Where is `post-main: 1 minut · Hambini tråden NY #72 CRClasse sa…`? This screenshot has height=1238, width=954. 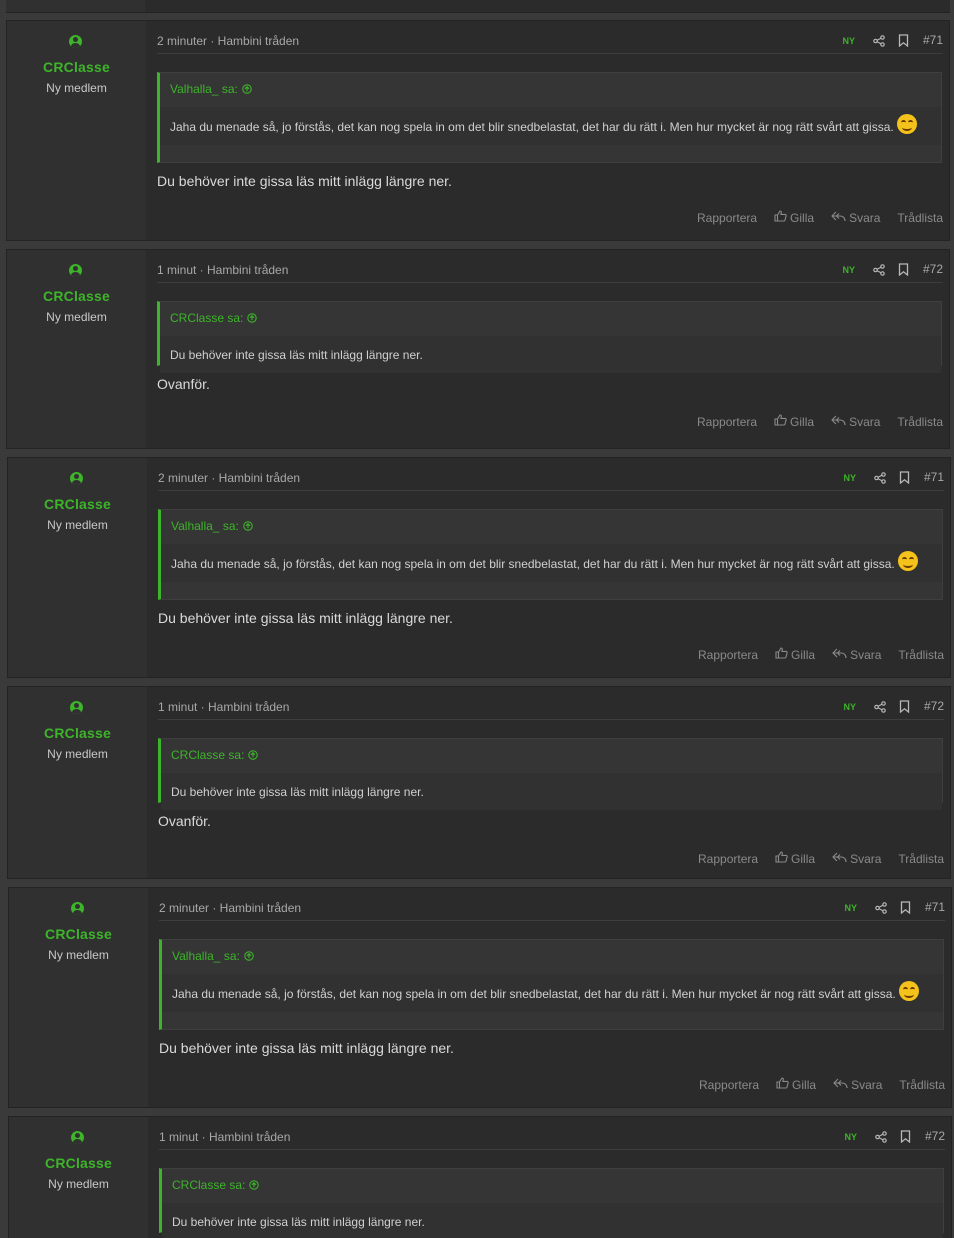 post-main: 1 minut · Hambini tråden NY #72 CRClasse sa… is located at coordinates (547, 349).